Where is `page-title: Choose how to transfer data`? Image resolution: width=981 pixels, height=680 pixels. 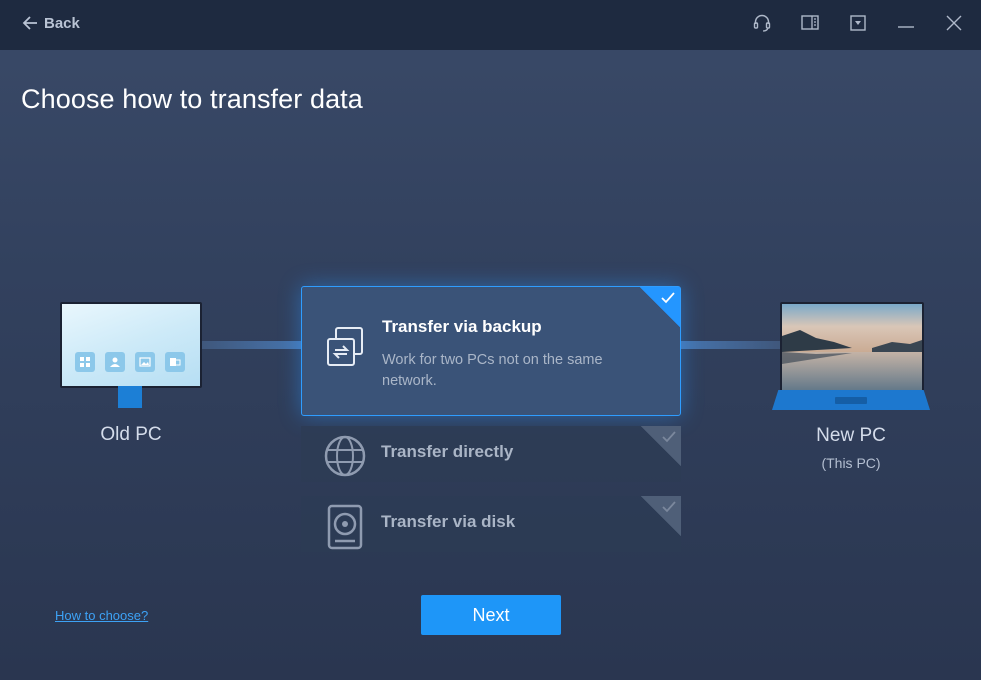 page-title: Choose how to transfer data is located at coordinates (192, 99).